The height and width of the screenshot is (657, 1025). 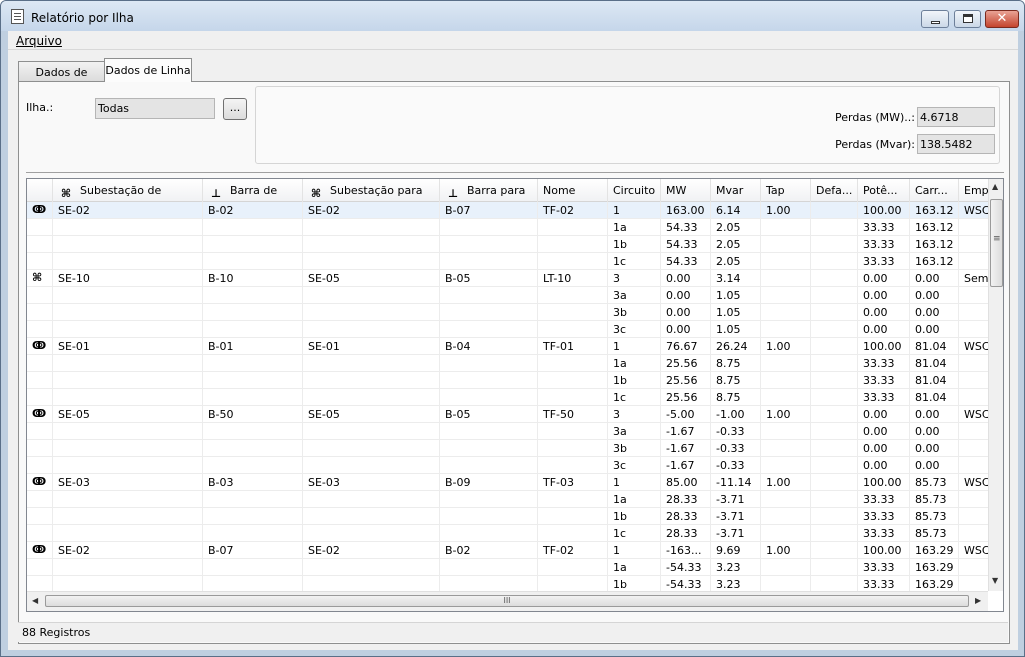 What do you see at coordinates (934, 583) in the screenshot?
I see `cell-carr: 163.29` at bounding box center [934, 583].